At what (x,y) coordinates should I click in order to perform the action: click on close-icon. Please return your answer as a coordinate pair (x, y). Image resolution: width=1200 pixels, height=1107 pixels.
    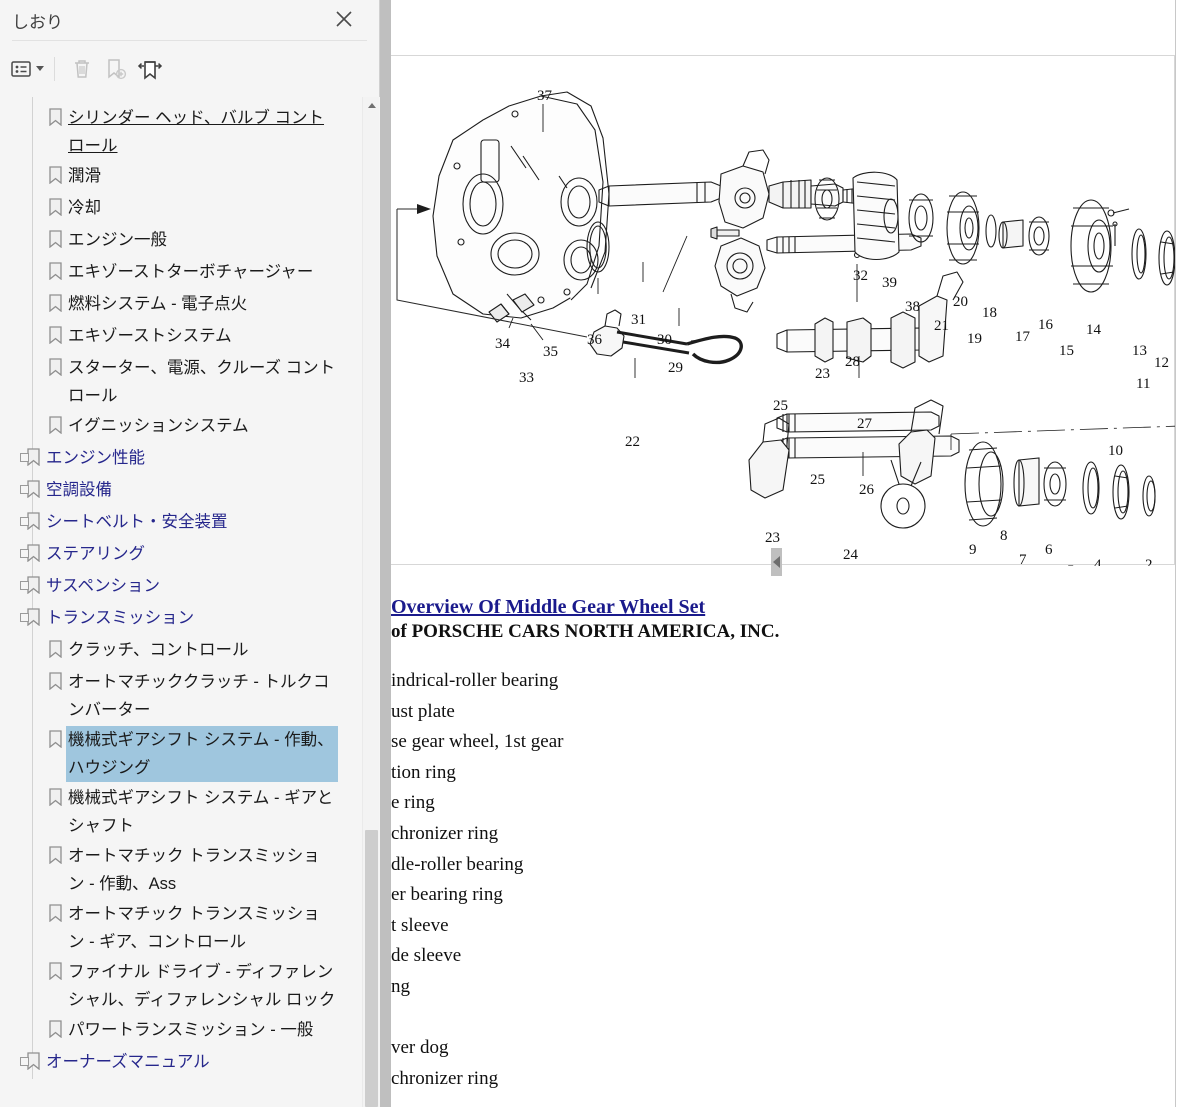
    Looking at the image, I should click on (344, 19).